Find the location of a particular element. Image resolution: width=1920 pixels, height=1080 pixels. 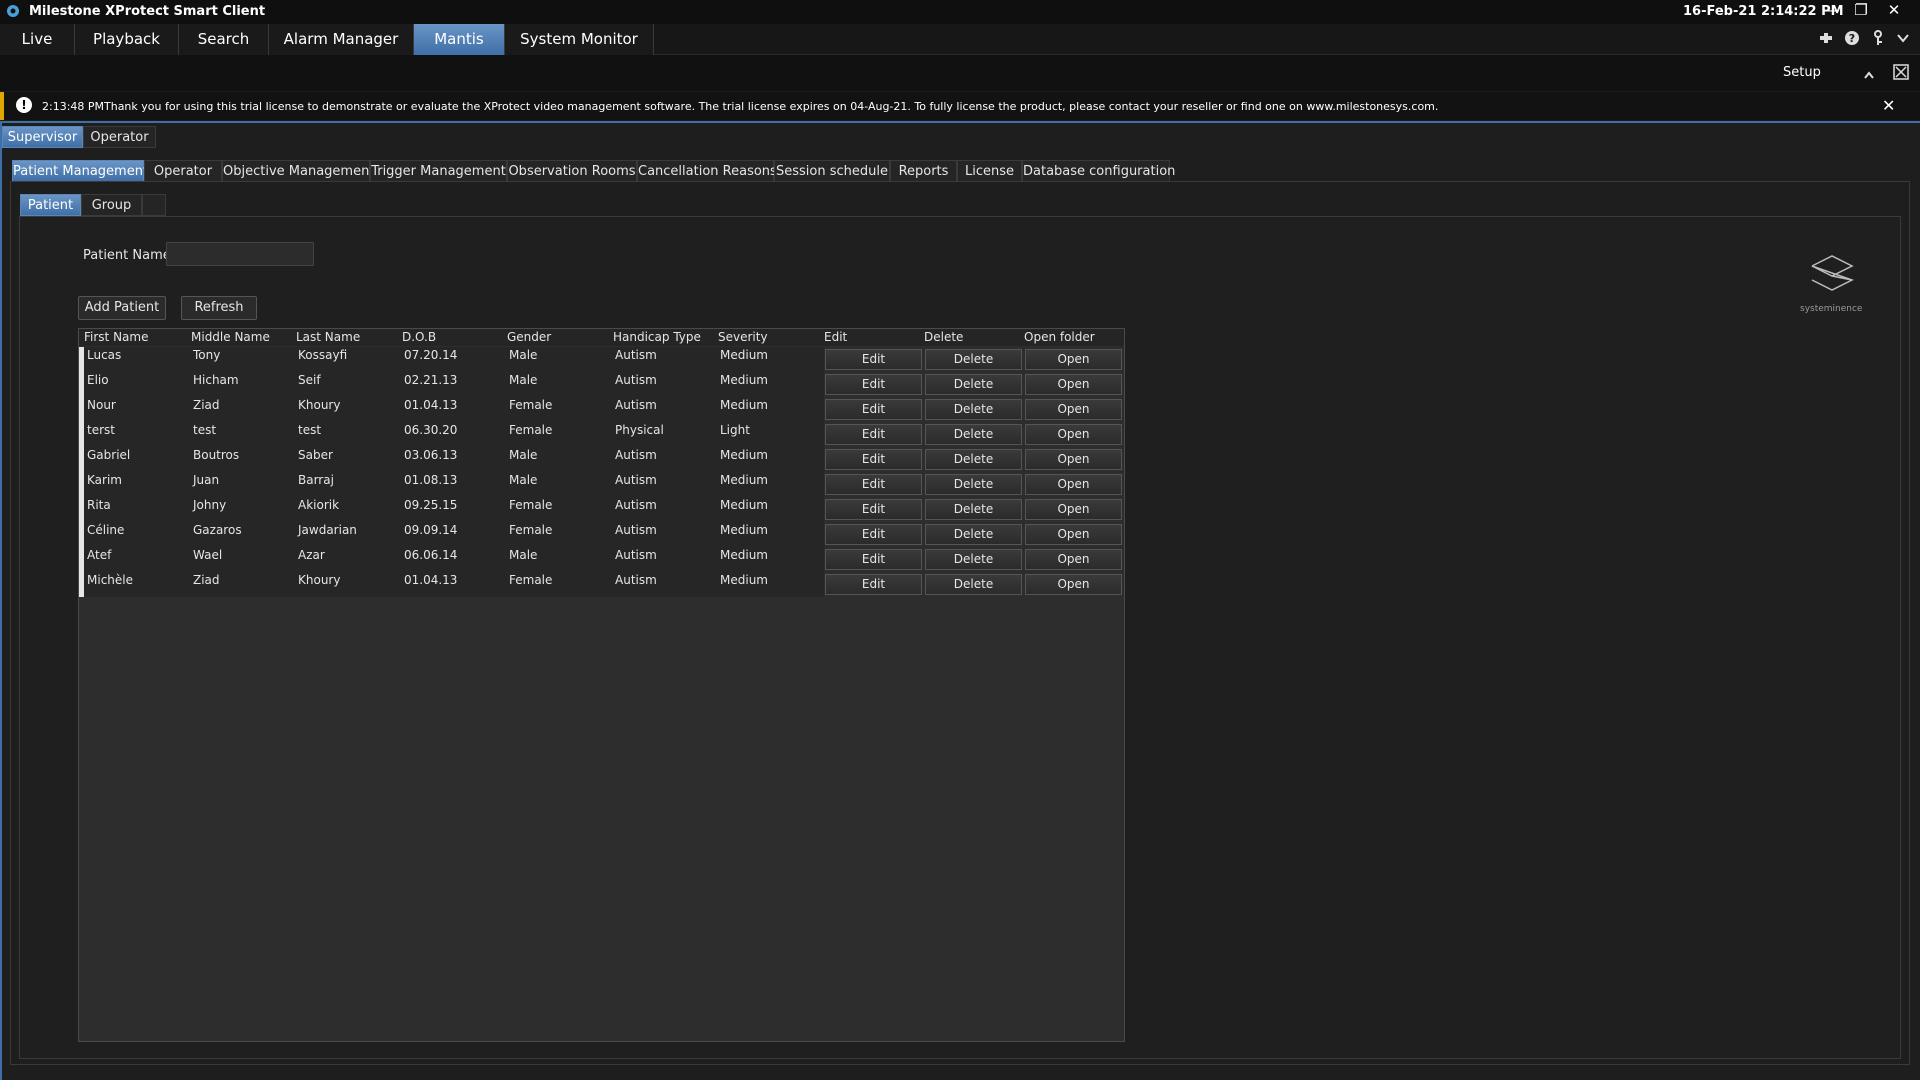

add-patient-button: Add Patient is located at coordinates (122, 308).